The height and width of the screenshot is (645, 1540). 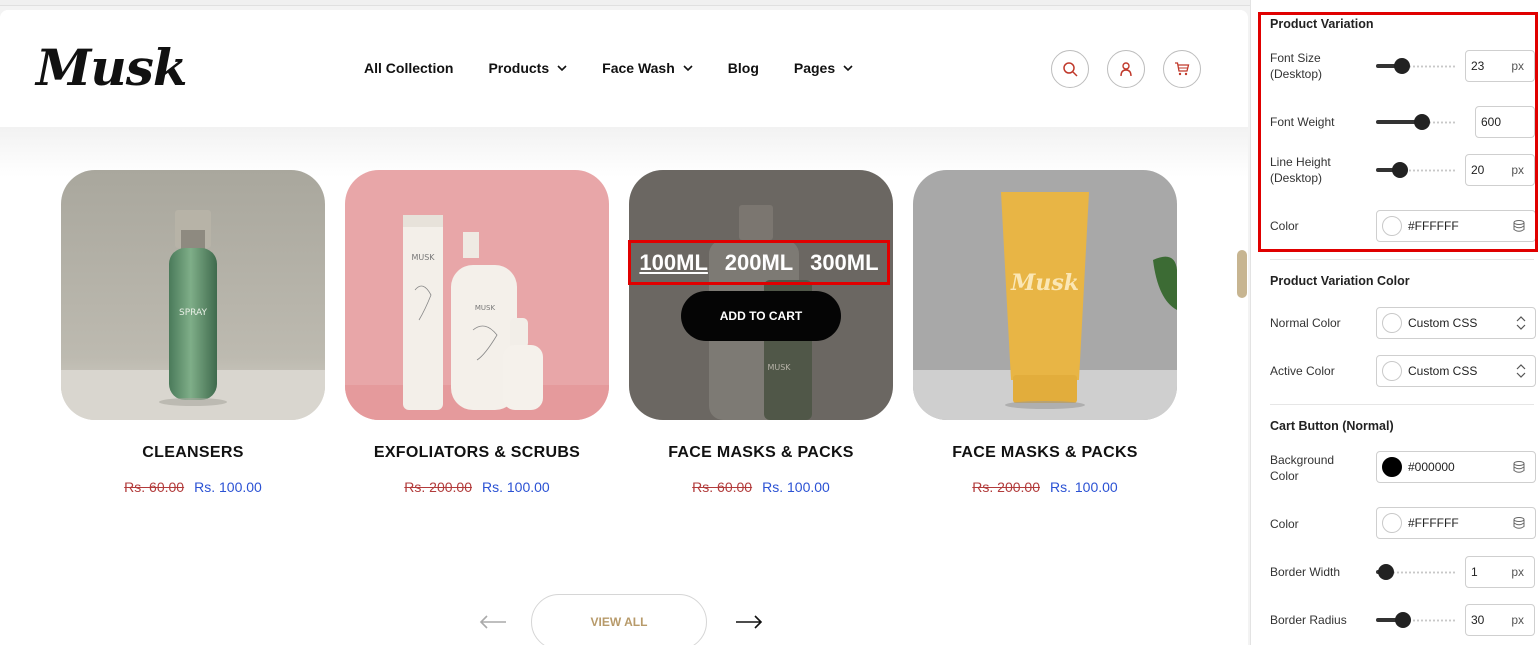 I want to click on font-weight-label: Font Weight, so click(x=1302, y=122).